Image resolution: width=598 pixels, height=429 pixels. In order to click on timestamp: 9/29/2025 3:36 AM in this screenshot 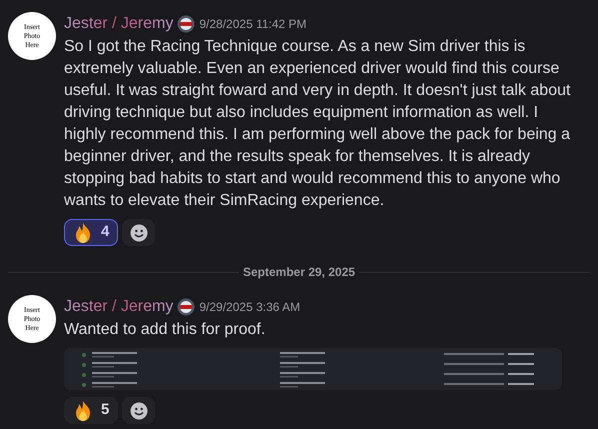, I will do `click(249, 307)`.